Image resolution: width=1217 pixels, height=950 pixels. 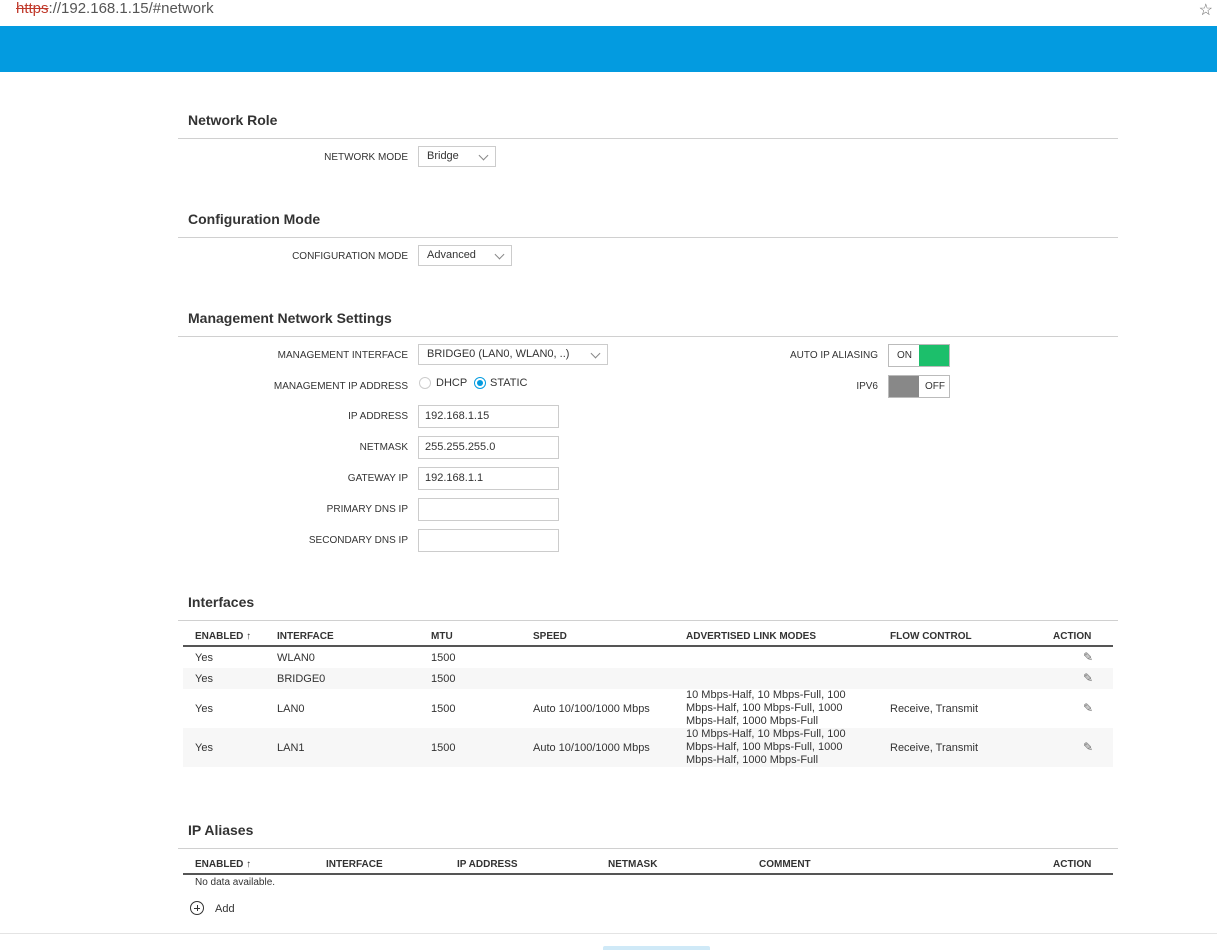 What do you see at coordinates (785, 864) in the screenshot?
I see `alias-col-header-comment: COMMENT` at bounding box center [785, 864].